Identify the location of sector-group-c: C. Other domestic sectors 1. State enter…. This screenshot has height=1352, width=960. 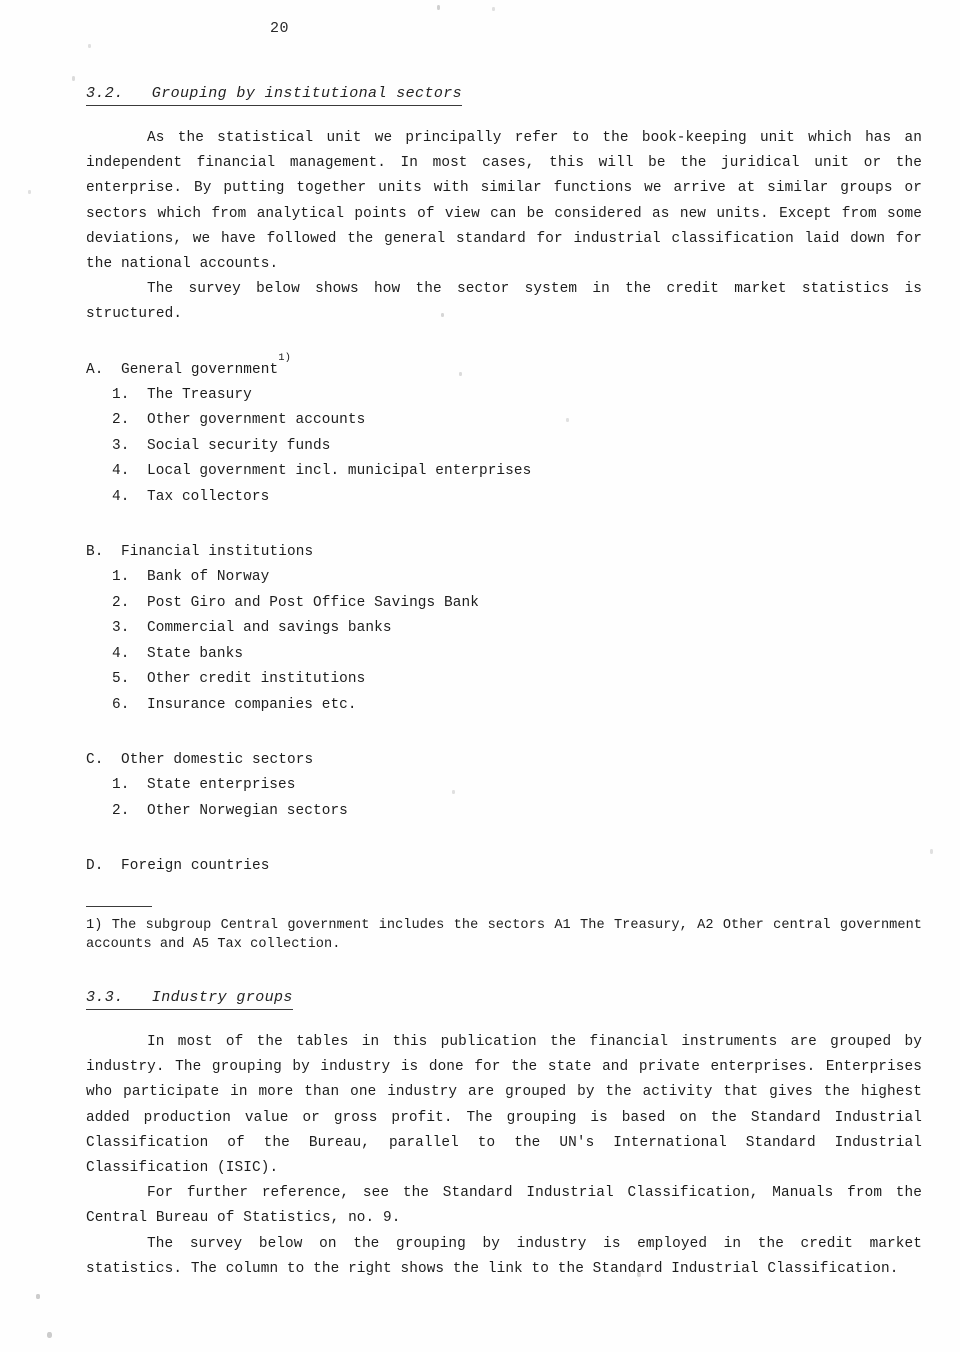
(504, 786).